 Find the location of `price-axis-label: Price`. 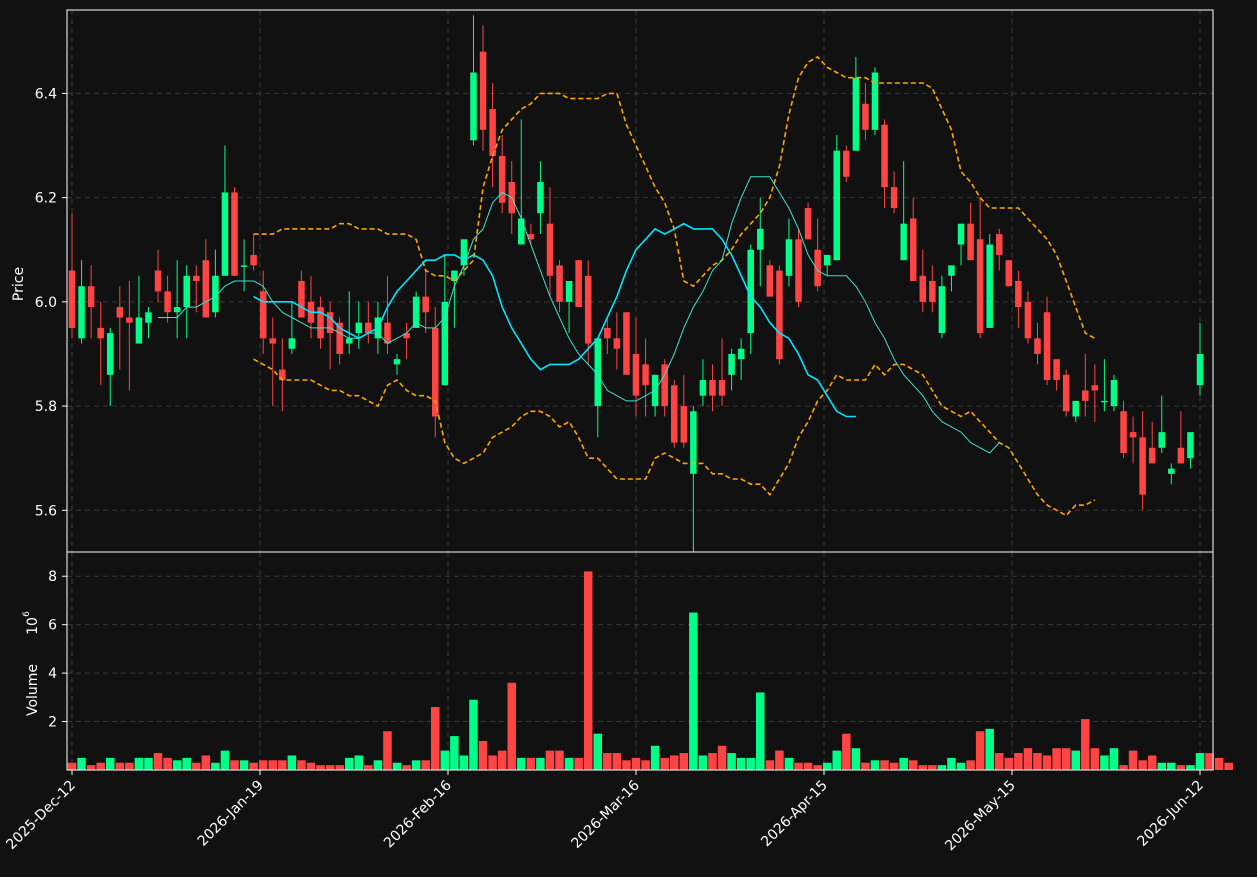

price-axis-label: Price is located at coordinates (19, 284).